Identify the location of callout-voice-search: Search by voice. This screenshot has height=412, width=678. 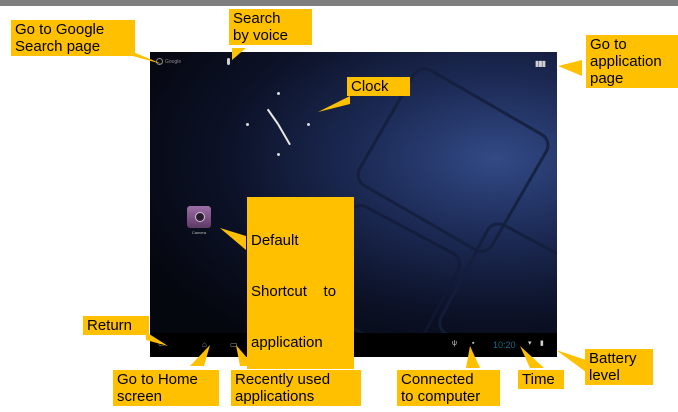
(270, 27).